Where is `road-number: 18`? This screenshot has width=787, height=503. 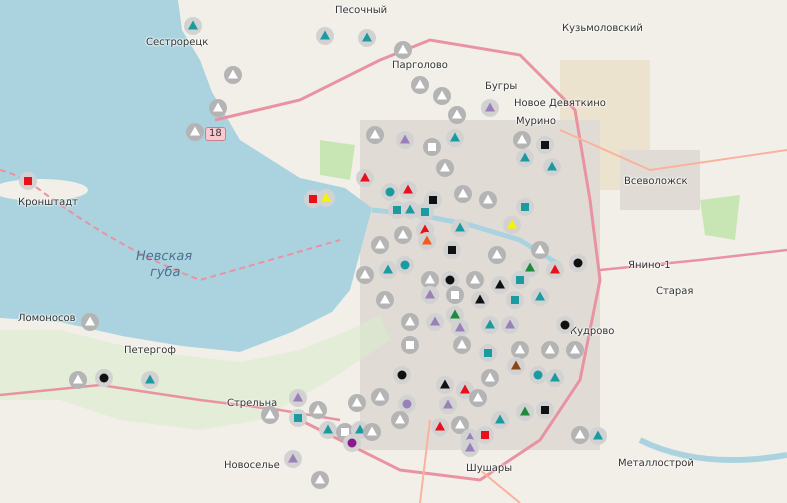 road-number: 18 is located at coordinates (215, 134).